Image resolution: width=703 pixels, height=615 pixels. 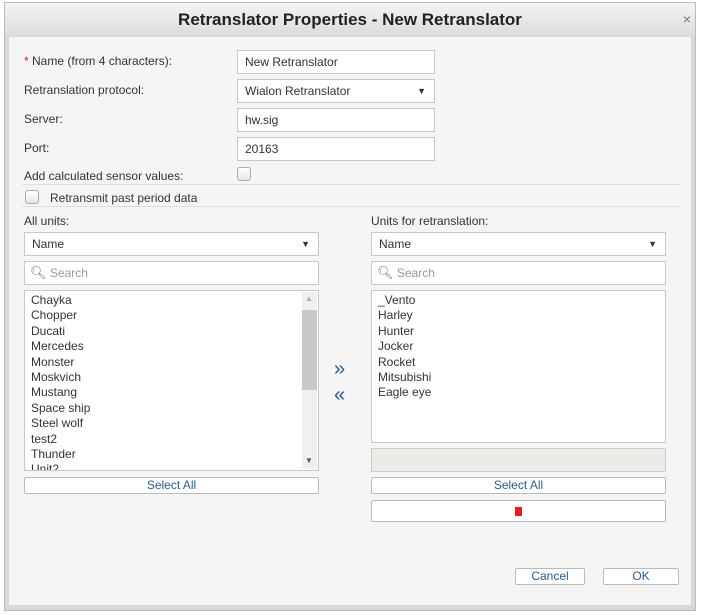 What do you see at coordinates (518, 485) in the screenshot?
I see `right-select-all-button: Select All` at bounding box center [518, 485].